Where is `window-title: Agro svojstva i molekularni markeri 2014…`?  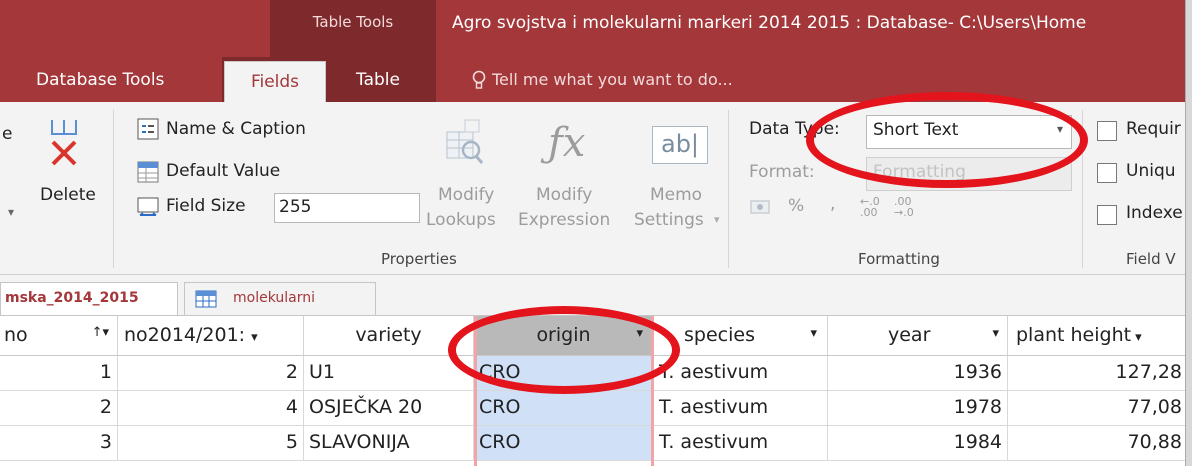 window-title: Agro svojstva i molekularni markeri 2014… is located at coordinates (769, 23).